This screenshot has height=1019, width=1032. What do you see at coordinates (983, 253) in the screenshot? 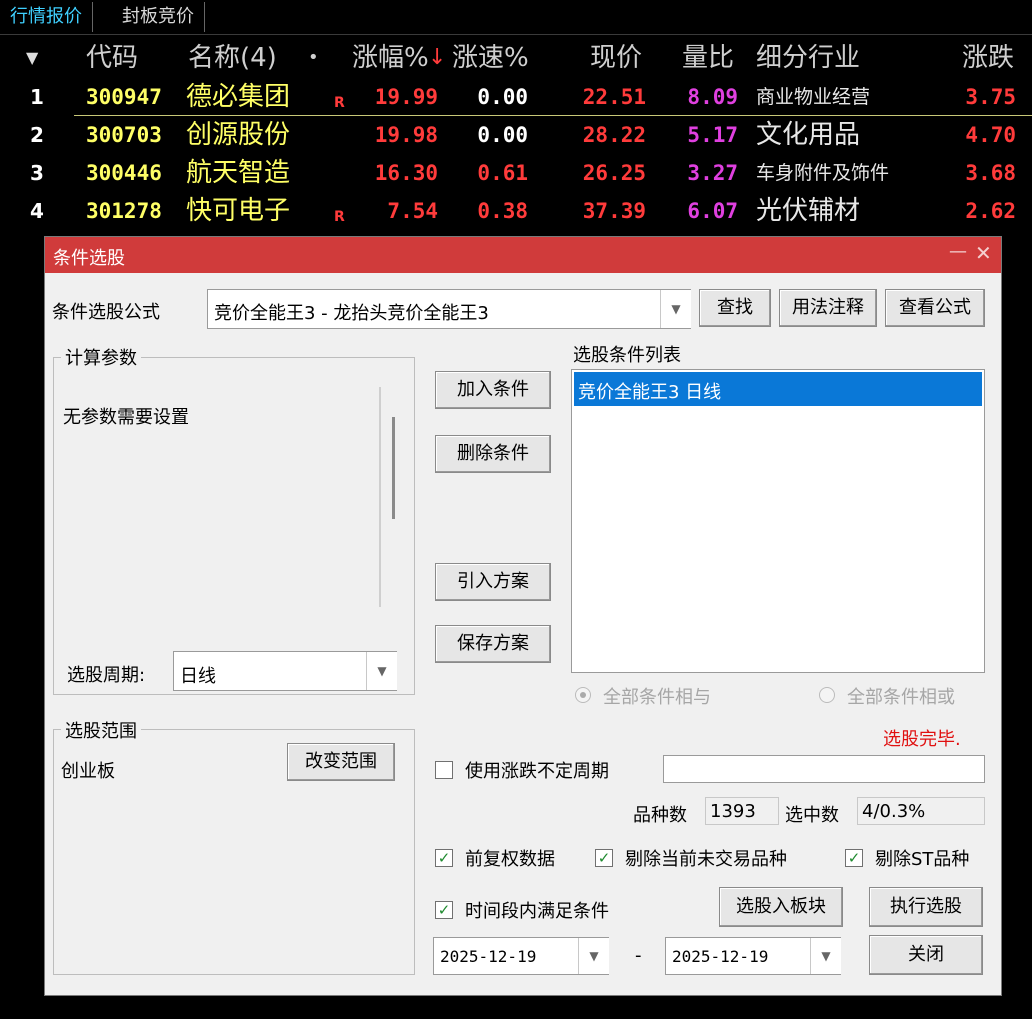
I see `close-icon: ✕` at bounding box center [983, 253].